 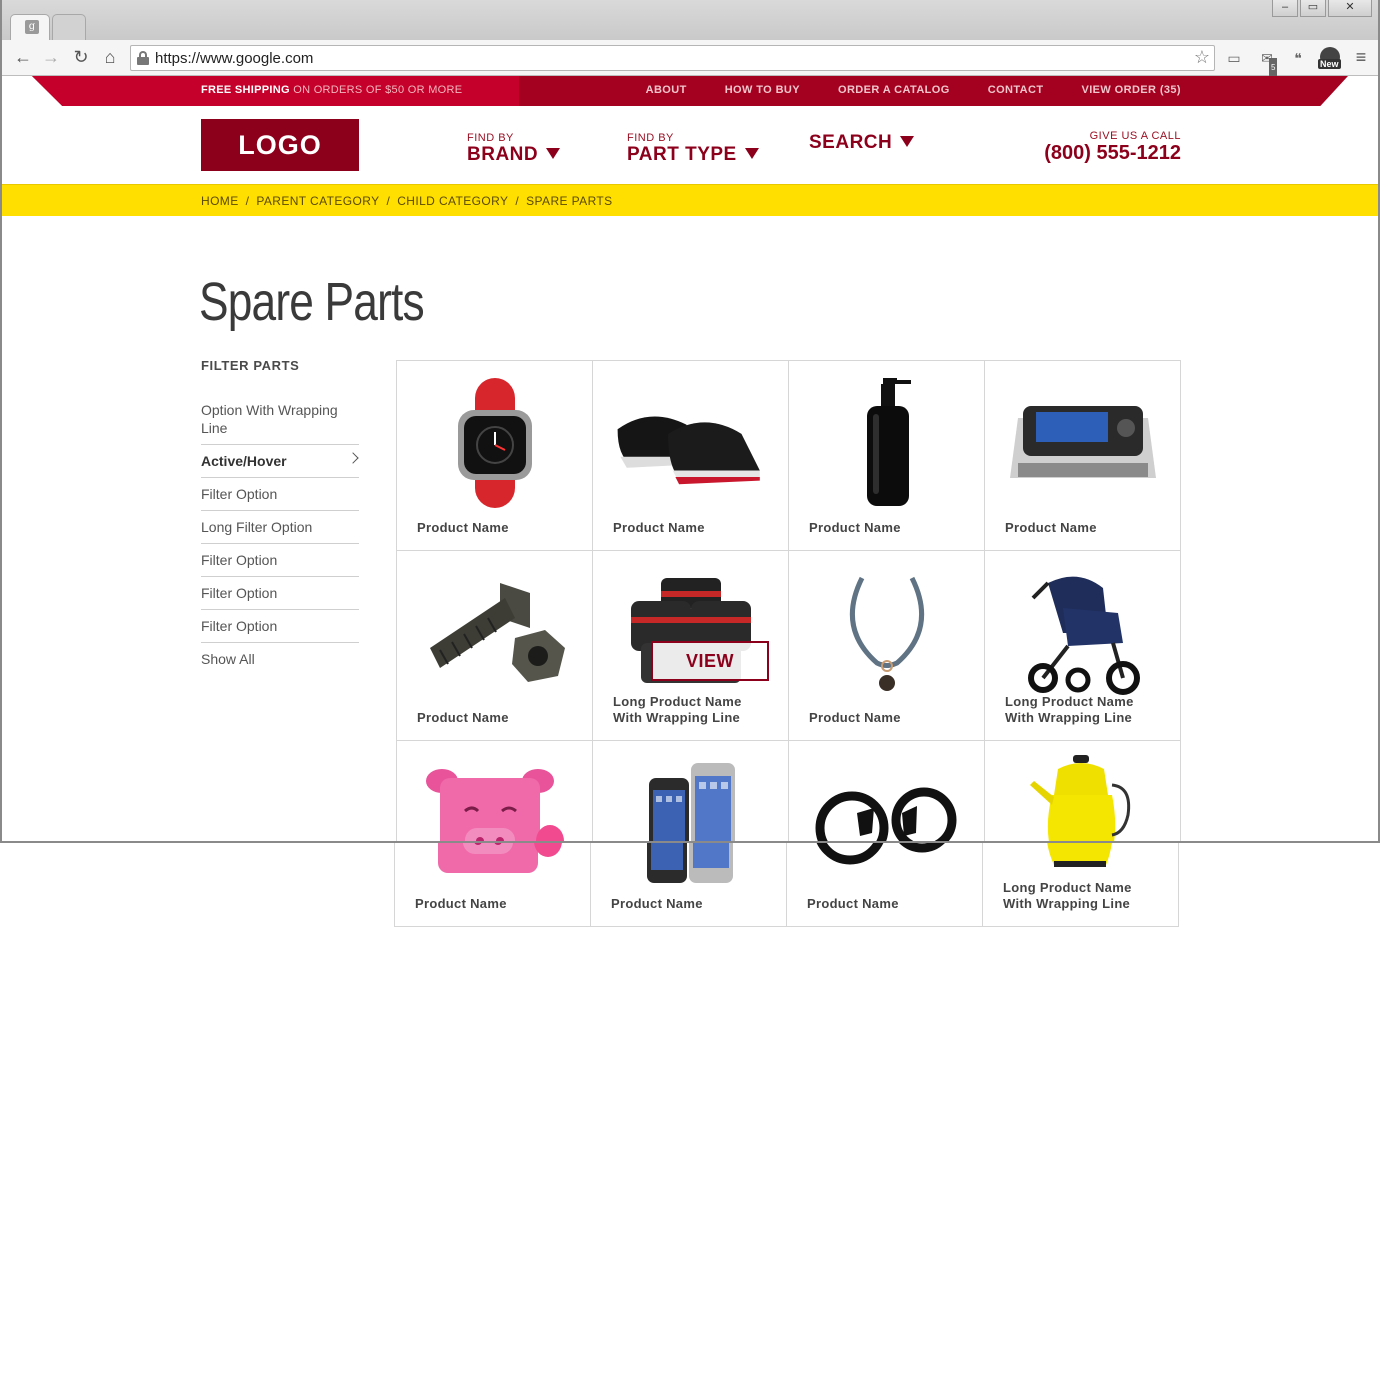 What do you see at coordinates (317, 201) in the screenshot?
I see `breadcrumb-parent: PARENT CATEGORY` at bounding box center [317, 201].